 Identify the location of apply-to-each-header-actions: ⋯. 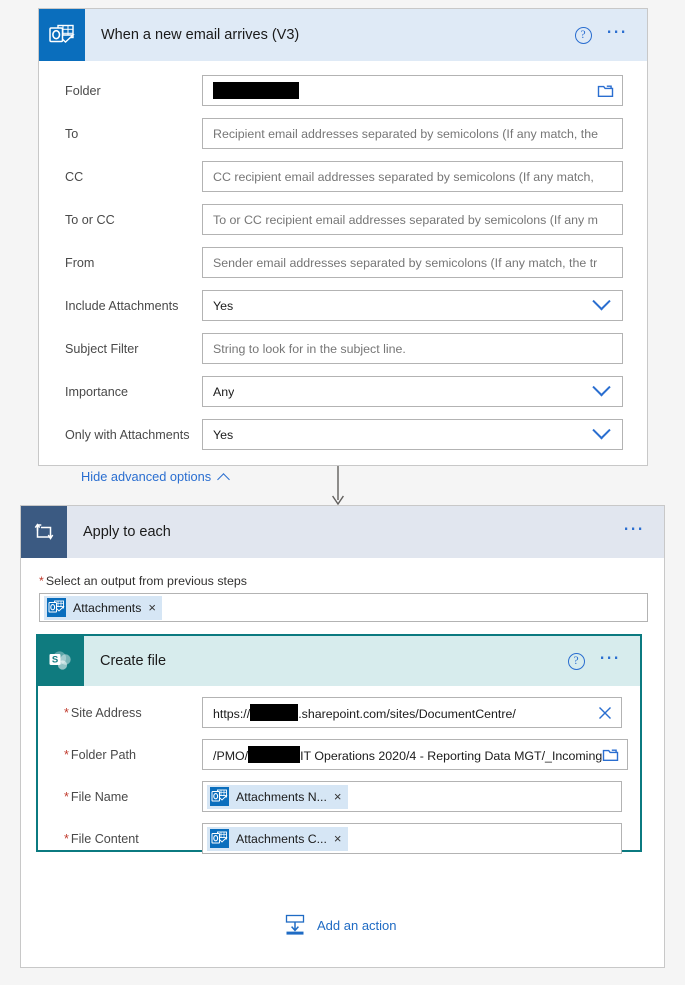
(643, 529).